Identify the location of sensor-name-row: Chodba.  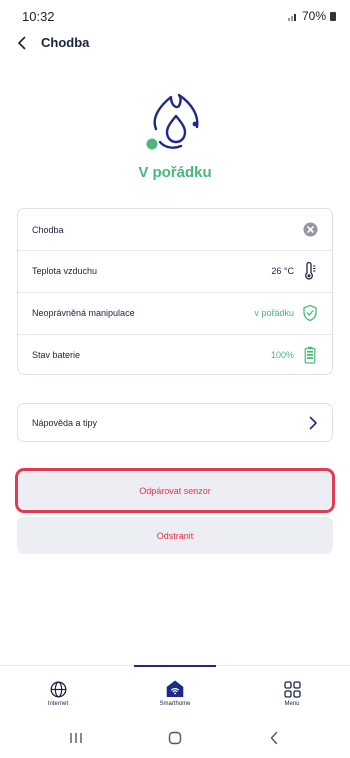
(175, 229).